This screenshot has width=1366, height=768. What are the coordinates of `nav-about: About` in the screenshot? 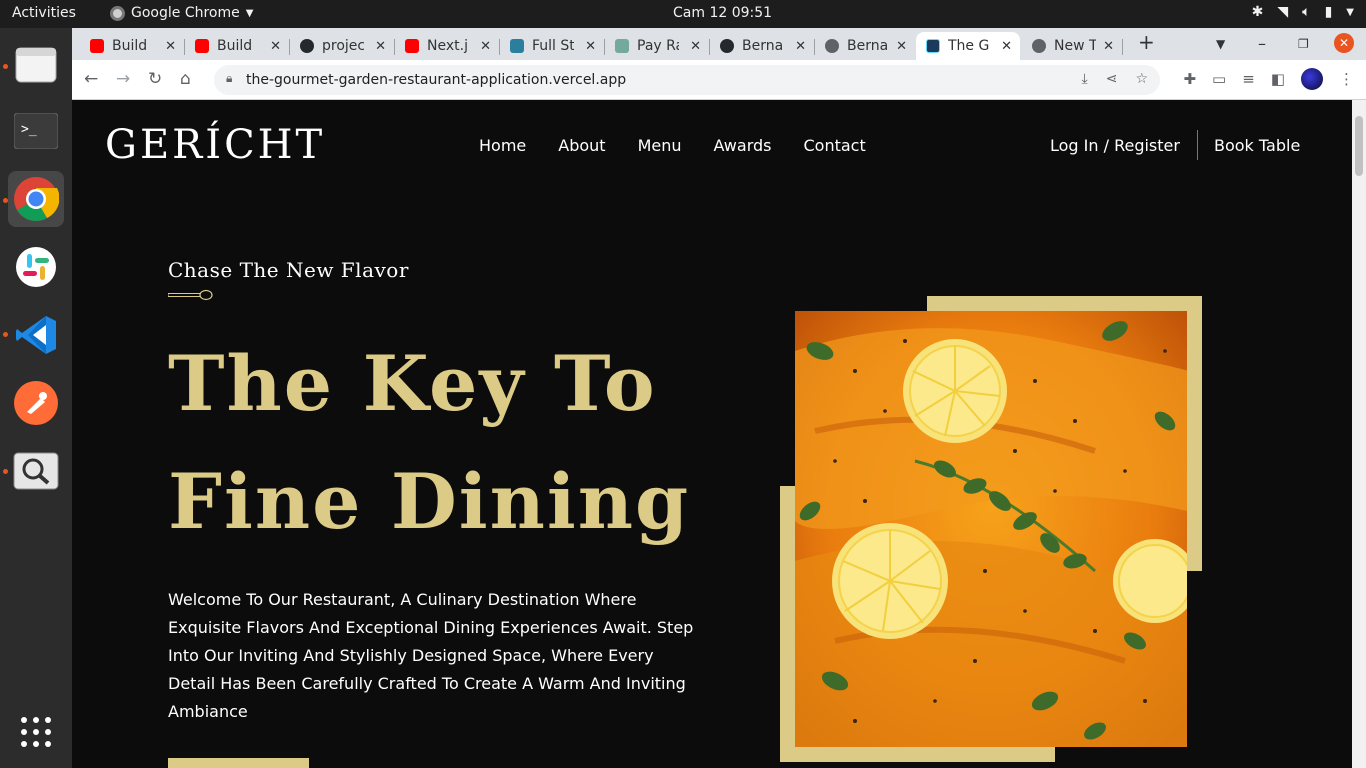 It's located at (581, 145).